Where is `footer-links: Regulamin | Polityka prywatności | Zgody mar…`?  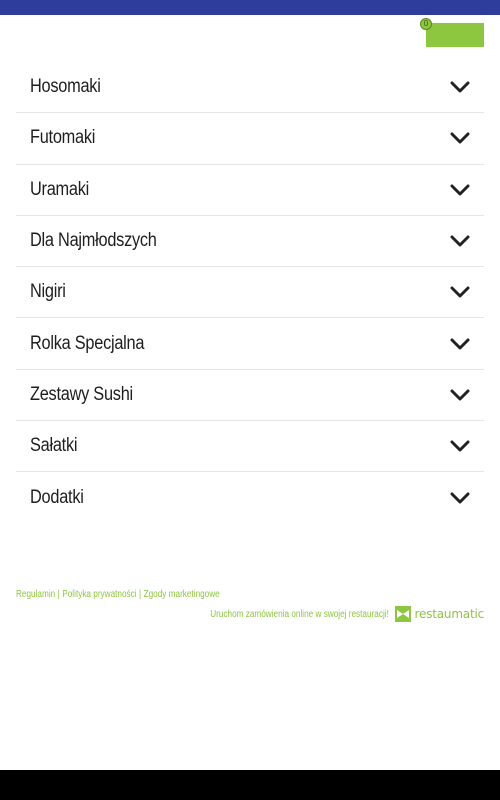 footer-links: Regulamin | Polityka prywatności | Zgody mar… is located at coordinates (118, 594).